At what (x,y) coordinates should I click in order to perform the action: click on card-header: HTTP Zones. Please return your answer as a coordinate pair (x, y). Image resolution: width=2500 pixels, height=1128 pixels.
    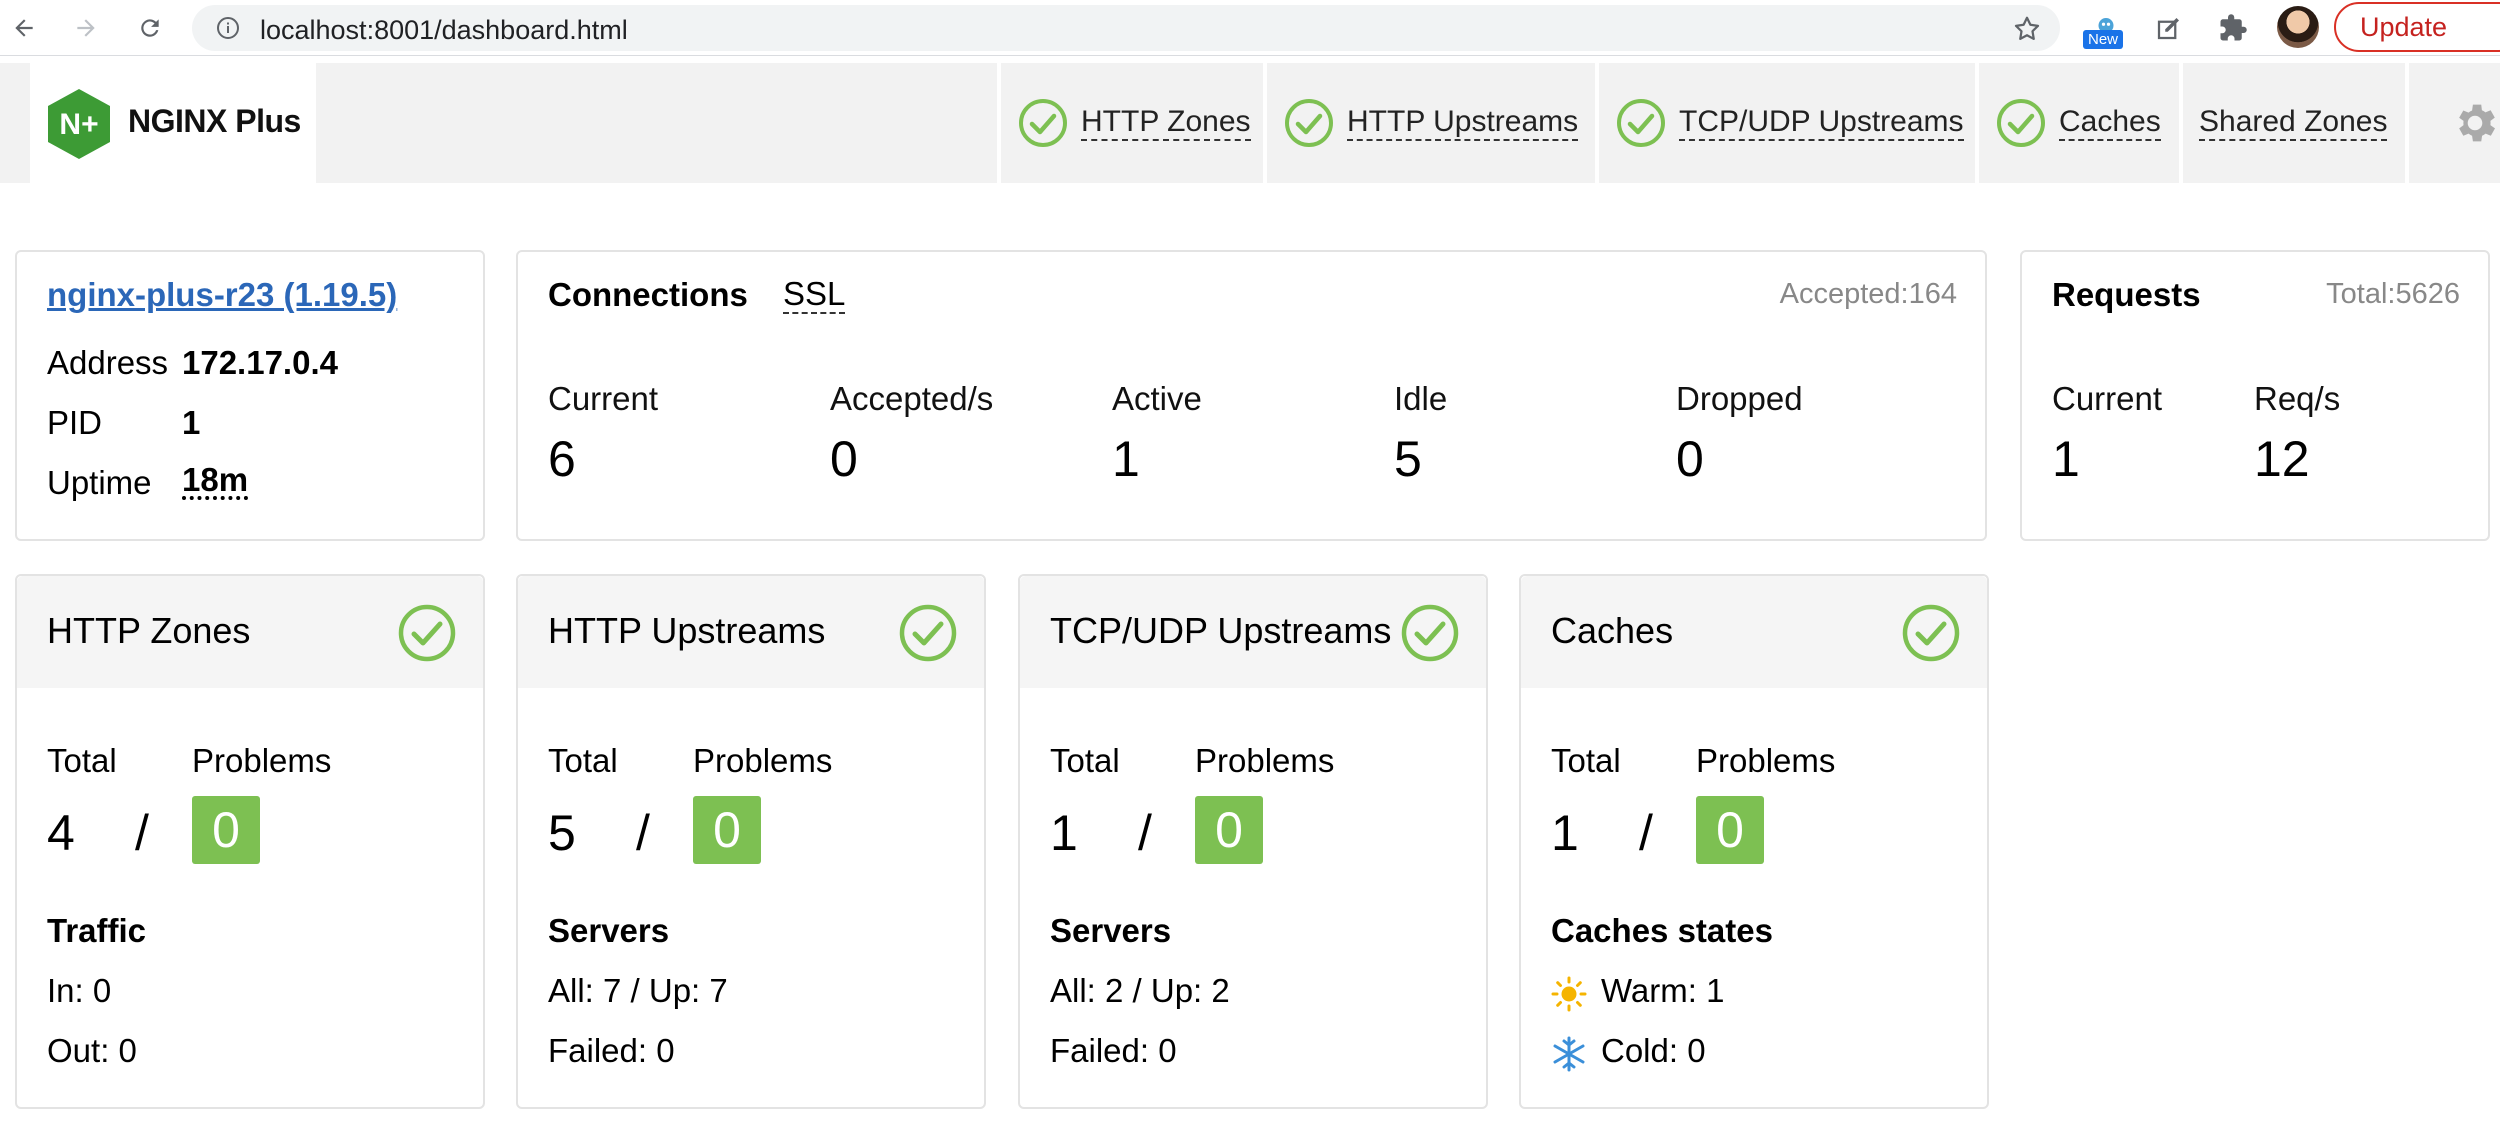
    Looking at the image, I should click on (250, 632).